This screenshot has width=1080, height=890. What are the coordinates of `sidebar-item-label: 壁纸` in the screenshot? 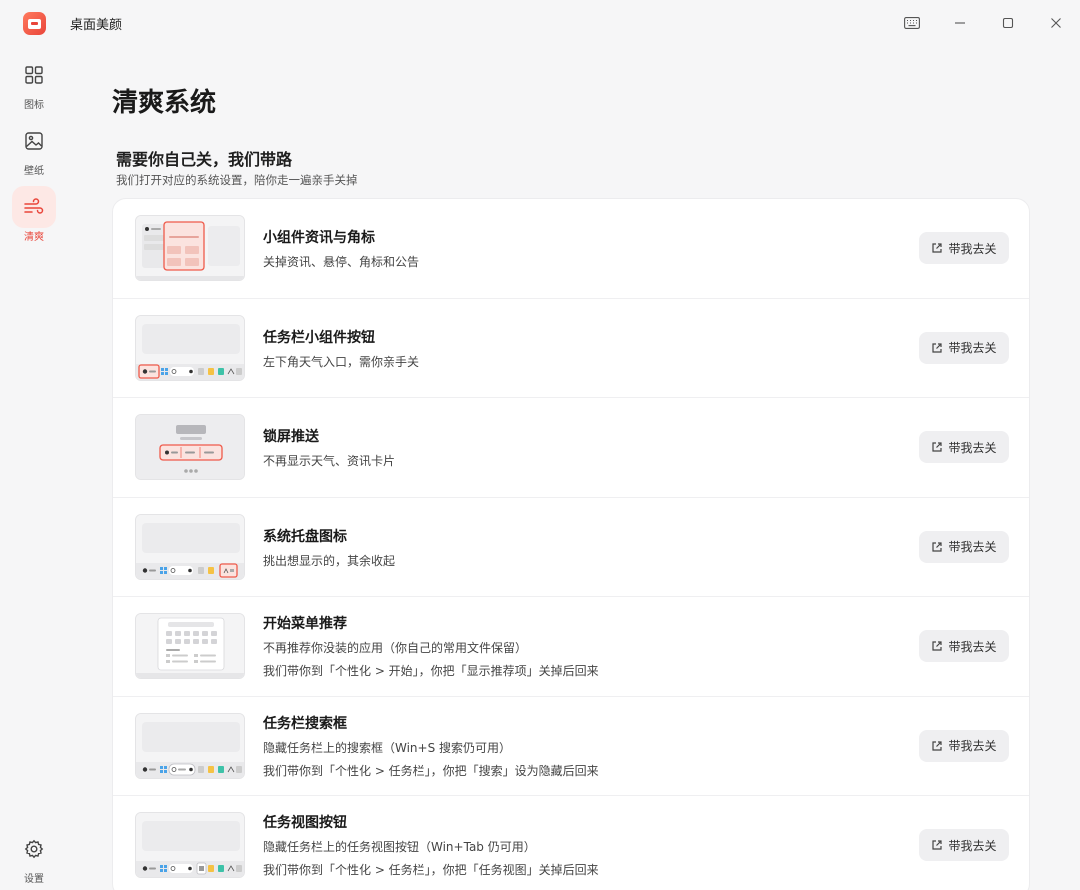 It's located at (34, 171).